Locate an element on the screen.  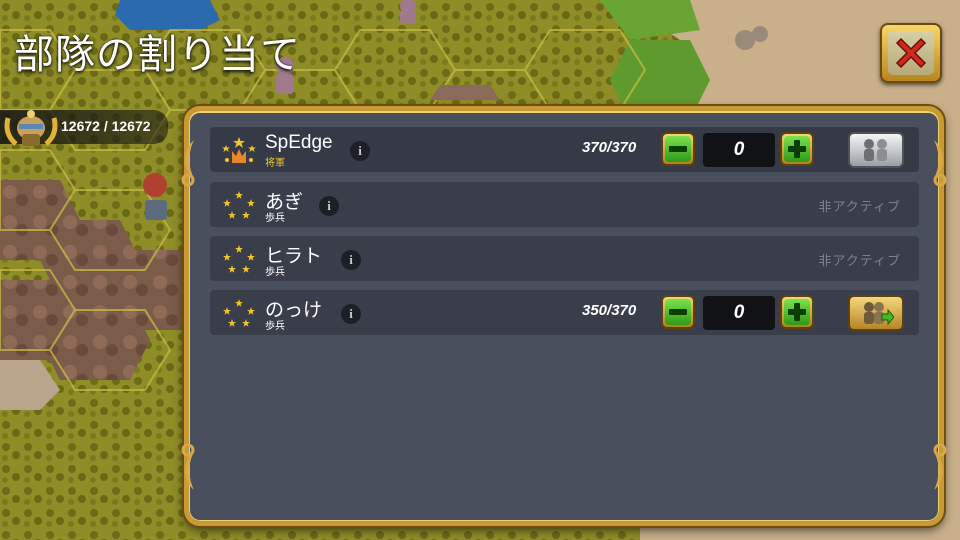
unit-row-nokke: のっけ 歩兵 i 350/370 0 is located at coordinates (564, 312).